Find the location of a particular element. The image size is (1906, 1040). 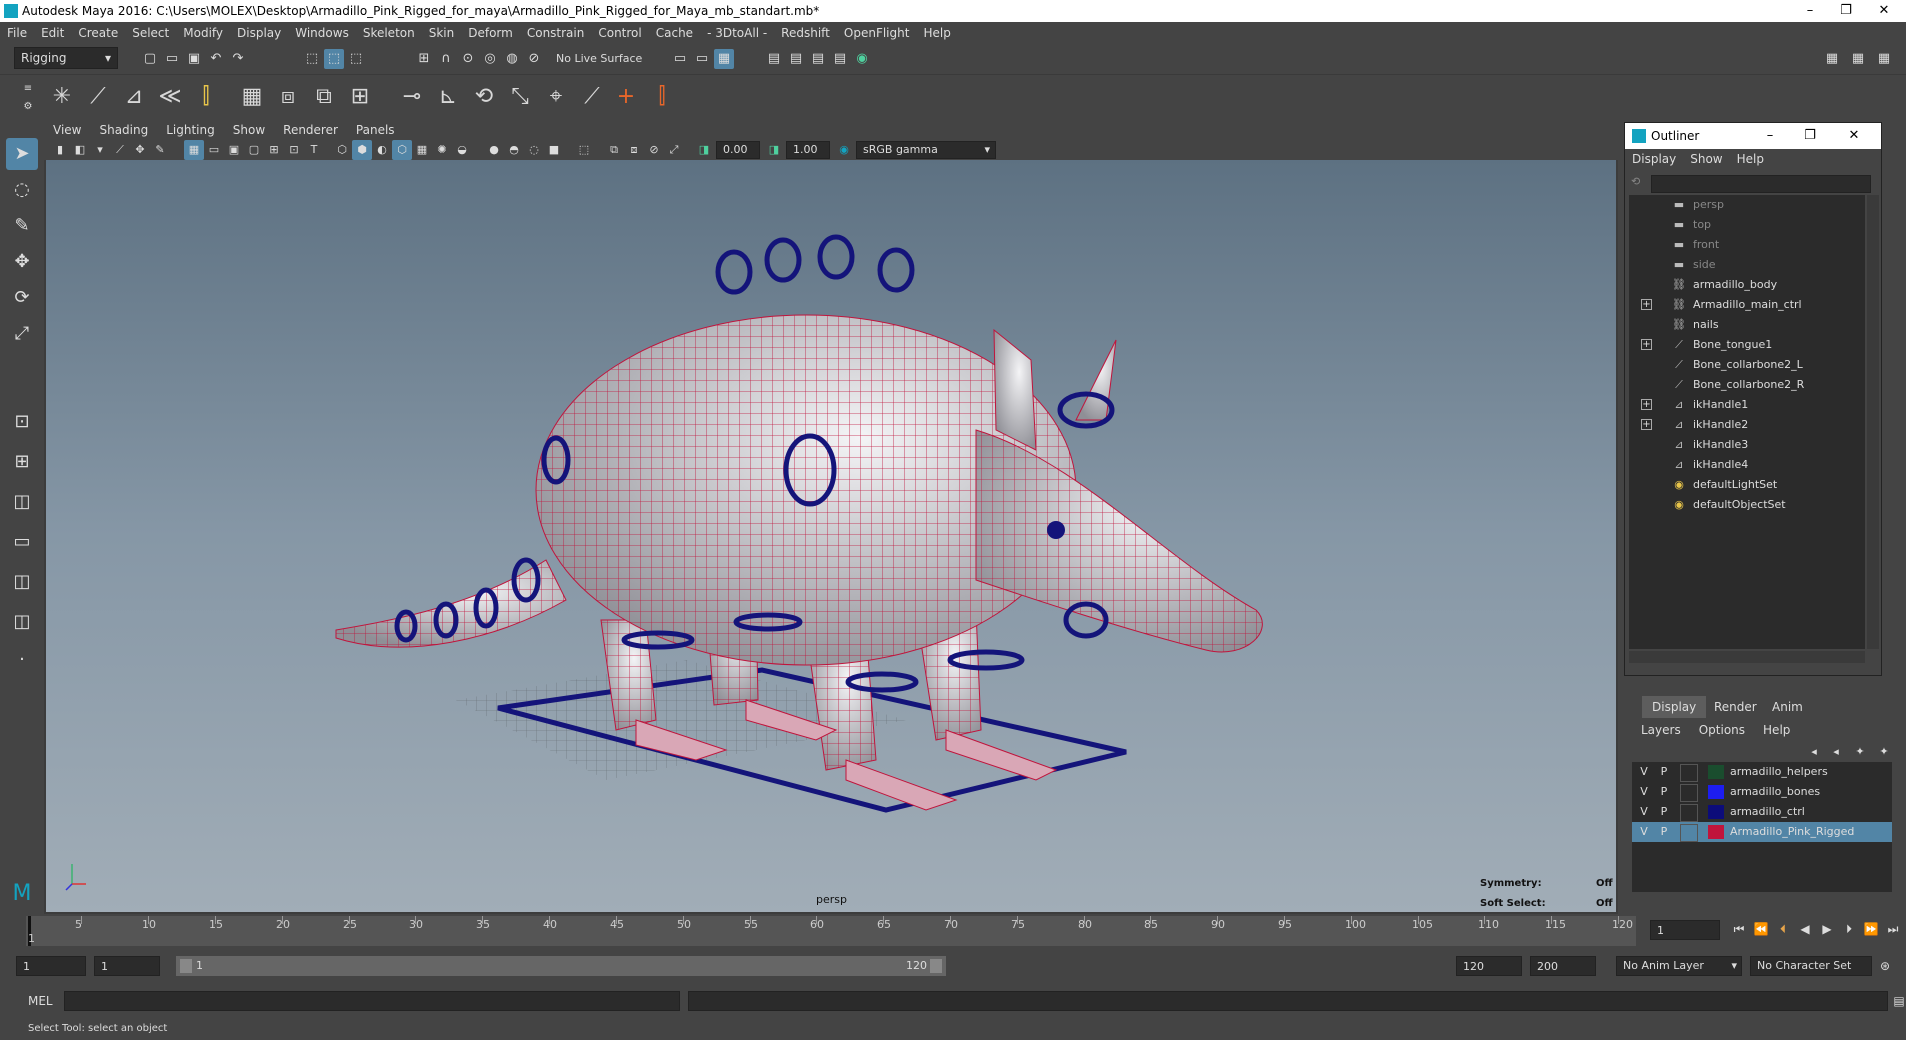

insert-joint-icon: ⟋ is located at coordinates (98, 97).